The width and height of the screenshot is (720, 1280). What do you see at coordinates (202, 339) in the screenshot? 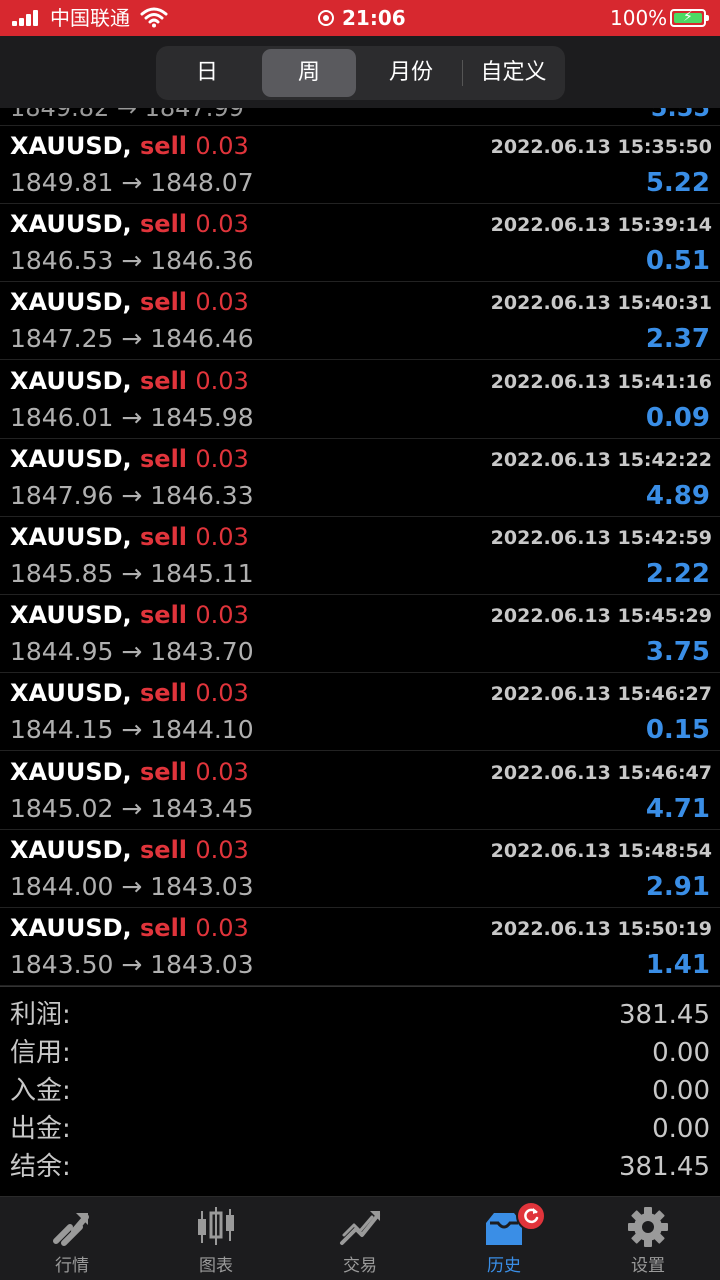
I see `trade-close-price: 1846.46` at bounding box center [202, 339].